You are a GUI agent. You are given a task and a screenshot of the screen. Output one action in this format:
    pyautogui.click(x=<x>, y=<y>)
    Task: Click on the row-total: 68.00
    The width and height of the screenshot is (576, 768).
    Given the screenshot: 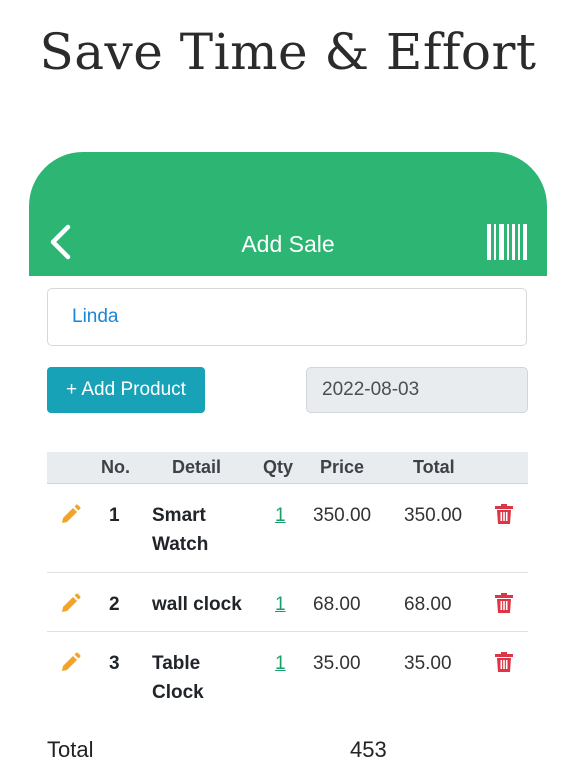 What is the action you would take?
    pyautogui.click(x=428, y=604)
    